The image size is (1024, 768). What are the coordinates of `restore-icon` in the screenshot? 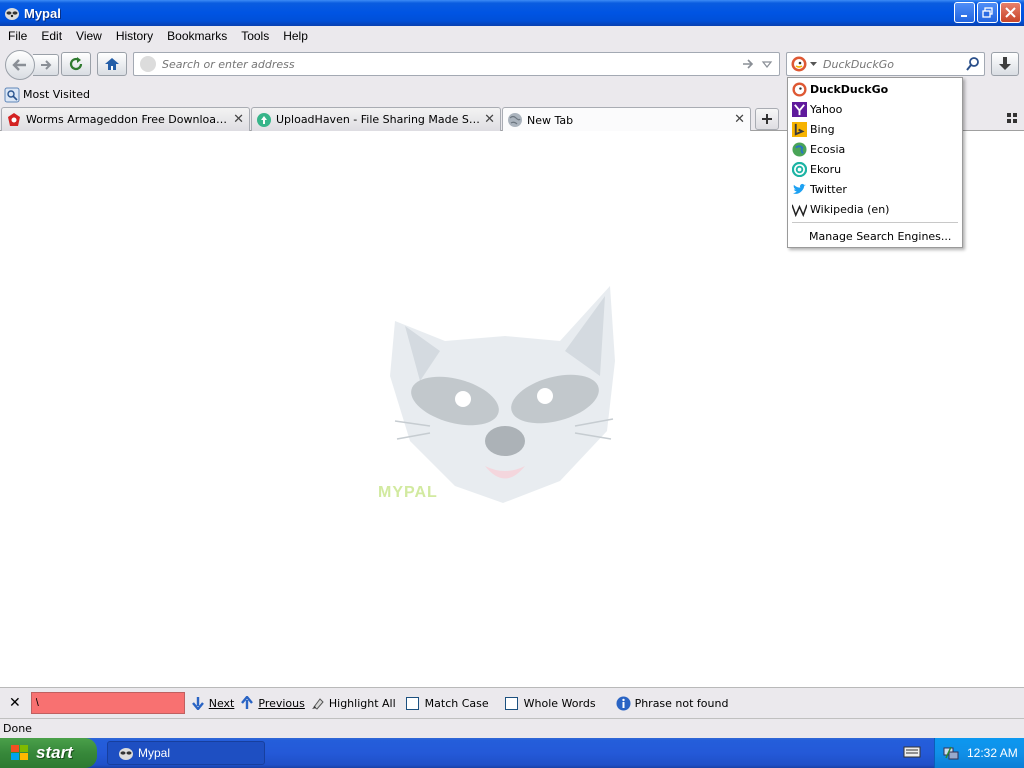 It's located at (987, 12).